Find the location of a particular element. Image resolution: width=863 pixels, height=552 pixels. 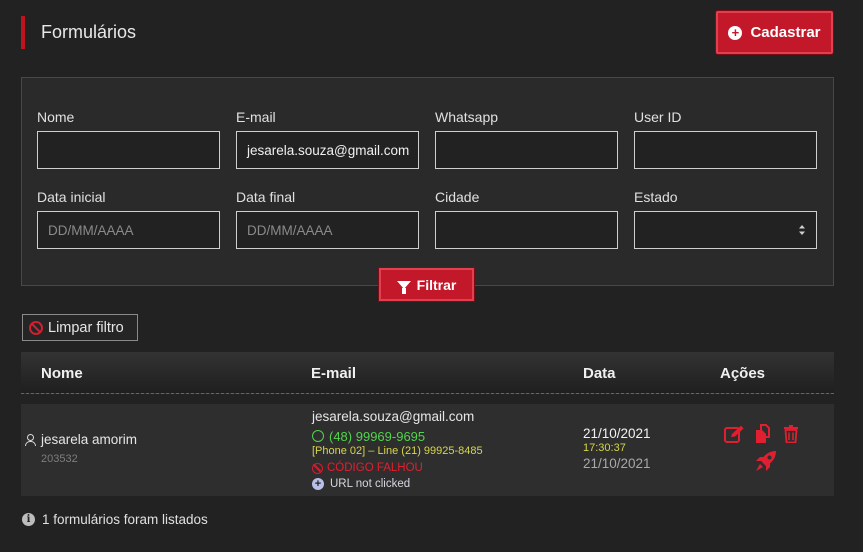

code-status-text: CÓDIGO FALHOU is located at coordinates (375, 468).